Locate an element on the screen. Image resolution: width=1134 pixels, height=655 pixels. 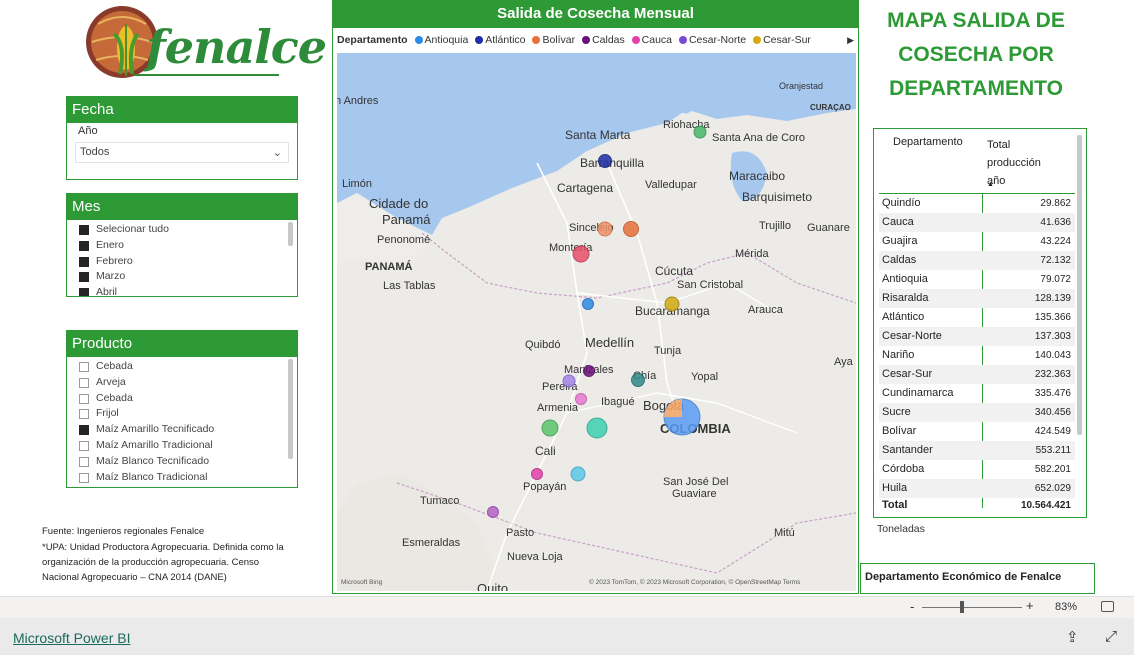
legend-item-cesar-norte: Cesar-Norte is located at coordinates (712, 40).